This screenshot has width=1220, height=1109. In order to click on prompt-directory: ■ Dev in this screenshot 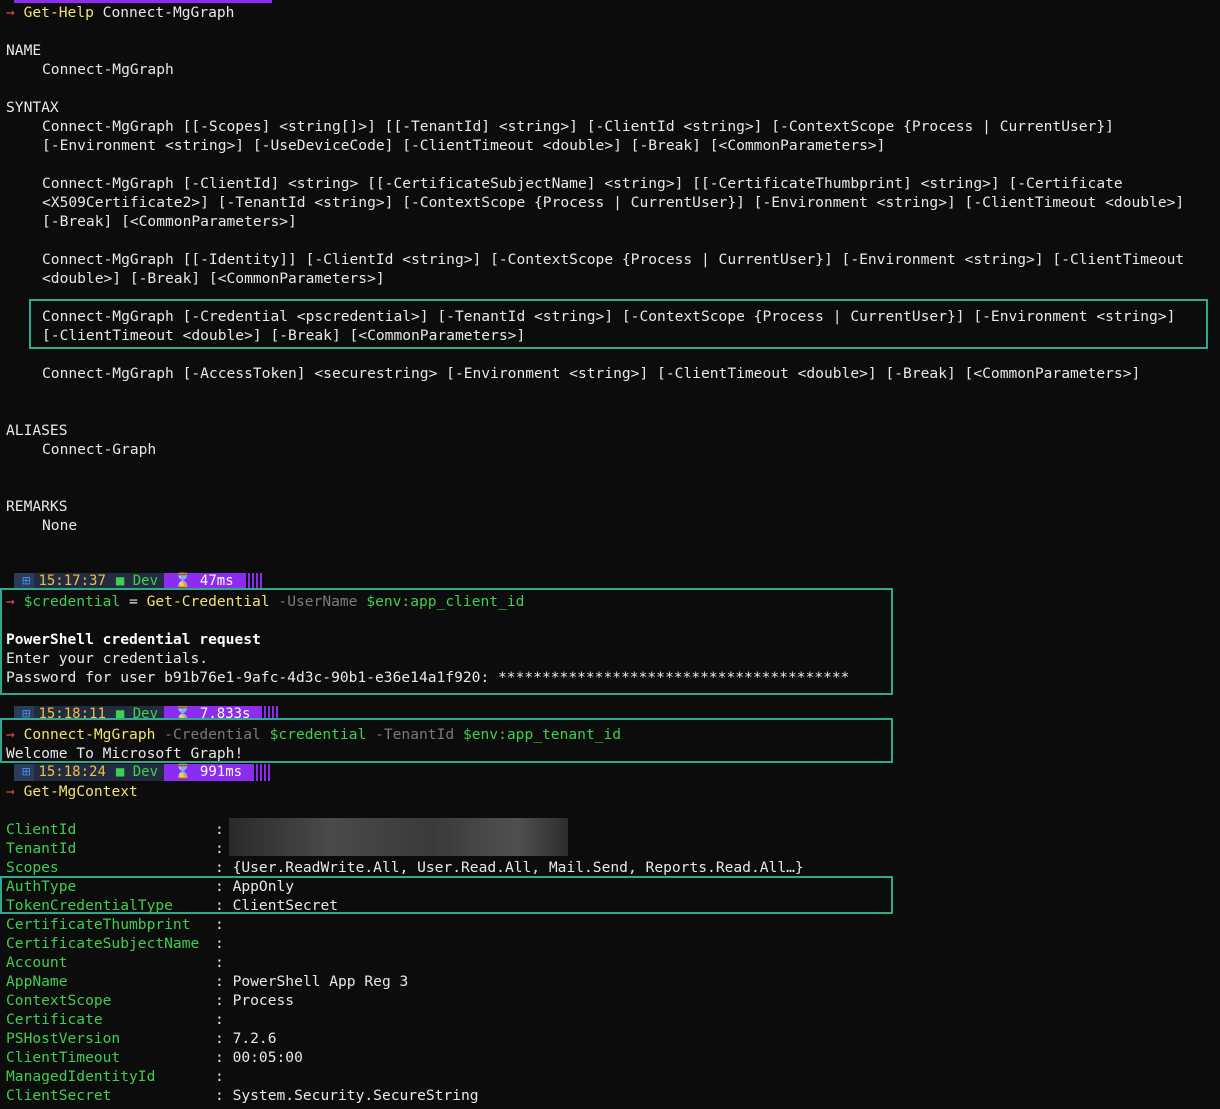, I will do `click(139, 772)`.